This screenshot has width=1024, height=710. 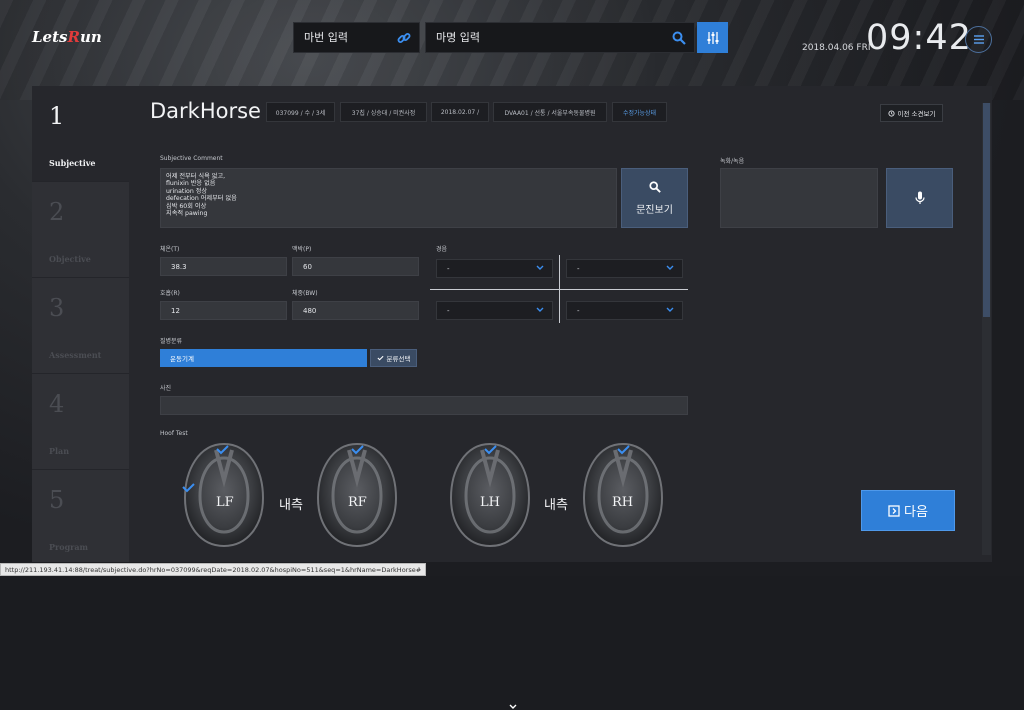 I want to click on horse-name-title: DarkHorse, so click(x=205, y=111).